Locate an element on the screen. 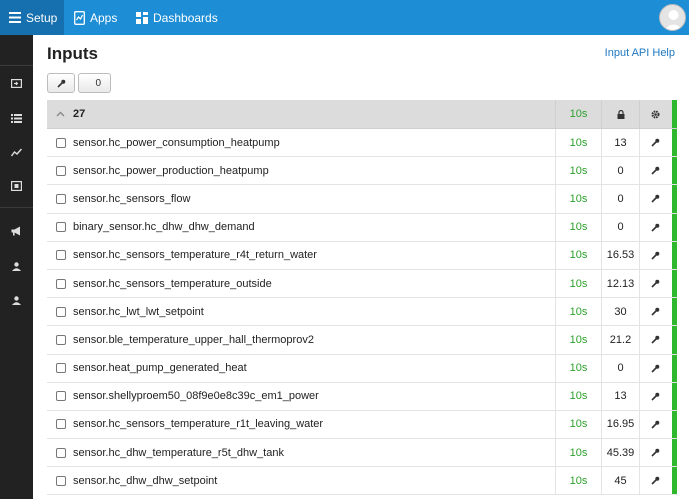  input-row: sensor.heat_pump_generated_heat 10s 0 is located at coordinates (362, 368).